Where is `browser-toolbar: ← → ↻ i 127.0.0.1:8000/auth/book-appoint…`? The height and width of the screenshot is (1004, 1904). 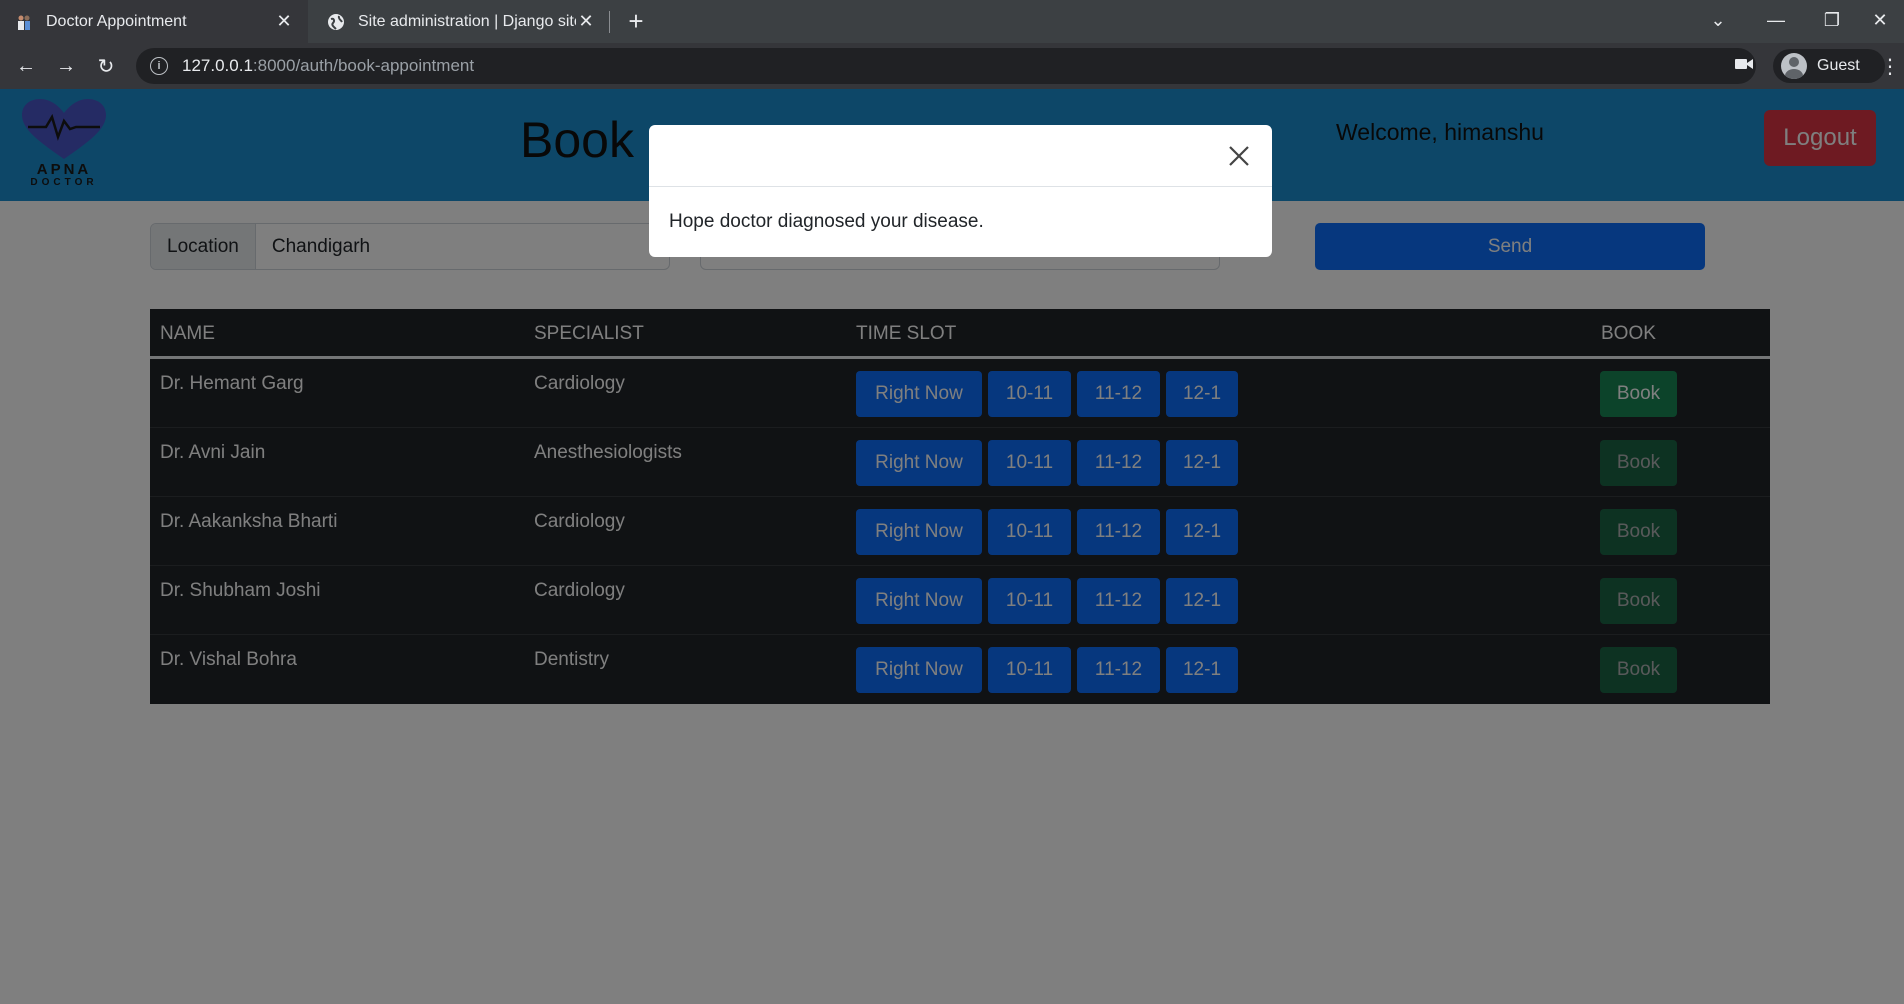 browser-toolbar: ← → ↻ i 127.0.0.1:8000/auth/book-appoint… is located at coordinates (952, 66).